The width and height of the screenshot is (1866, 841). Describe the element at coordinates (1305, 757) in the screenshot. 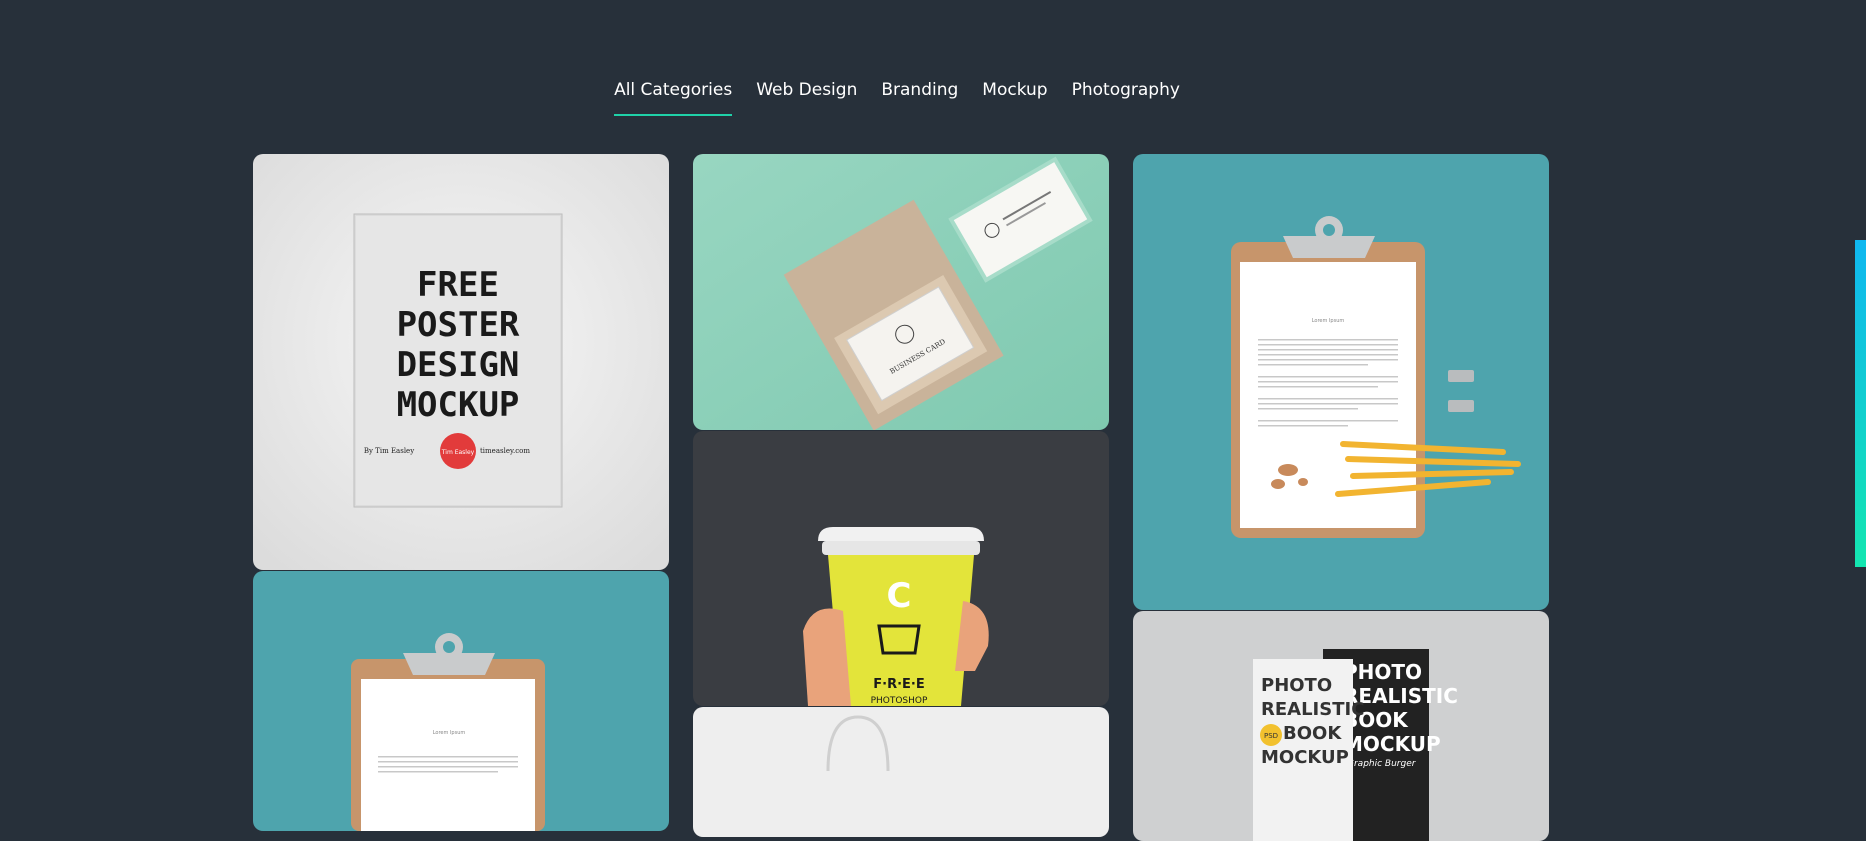

I see `book-line-4: MOCKUP` at that location.